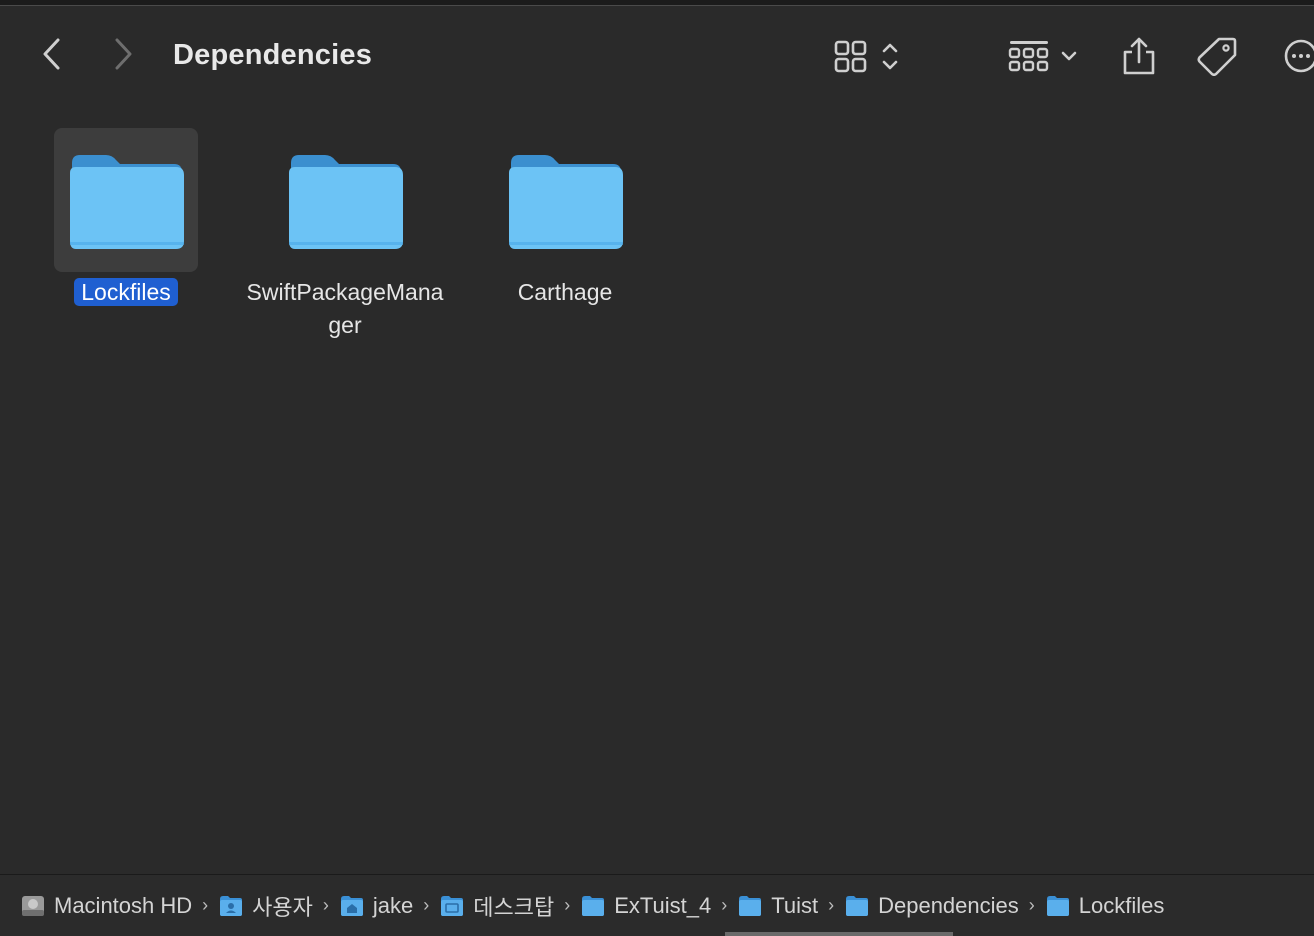 Image resolution: width=1314 pixels, height=936 pixels. I want to click on folder-item-carthage: Carthage, so click(565, 218).